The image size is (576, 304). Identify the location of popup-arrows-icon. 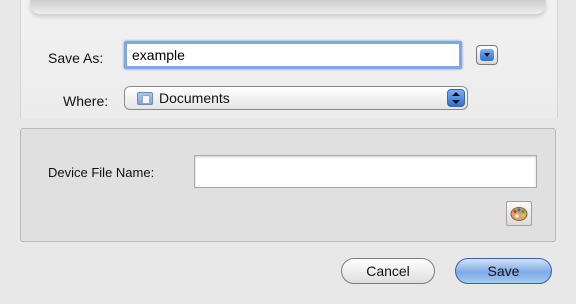
(456, 98).